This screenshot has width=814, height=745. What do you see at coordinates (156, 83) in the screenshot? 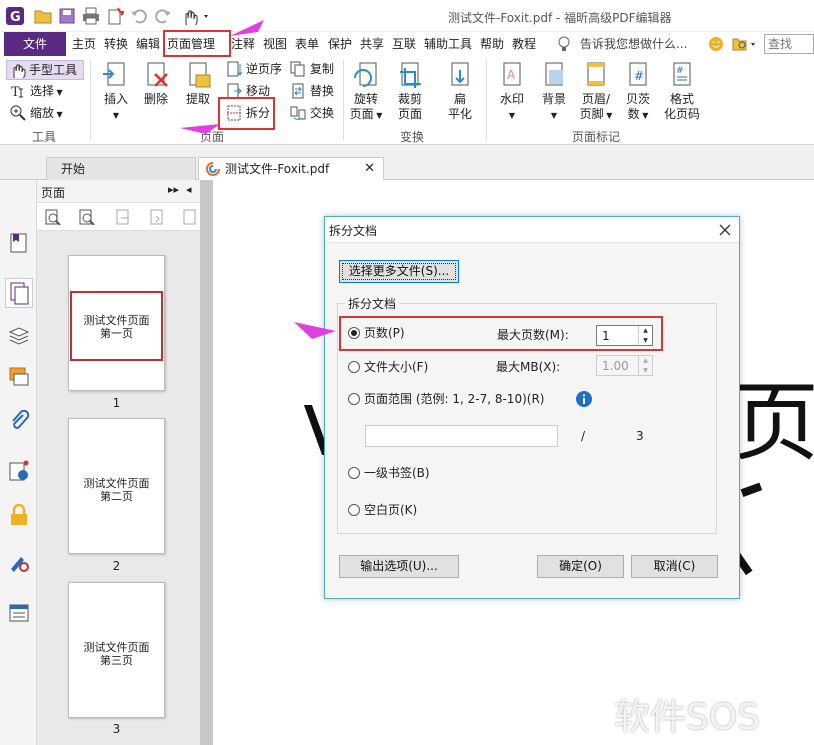
I see `delete-page-button: 删除` at bounding box center [156, 83].